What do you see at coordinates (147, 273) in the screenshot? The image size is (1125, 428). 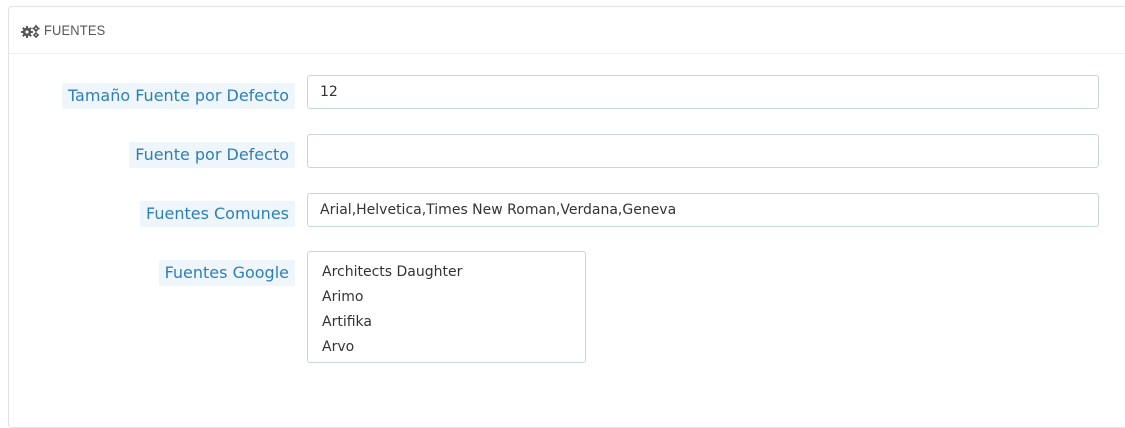 I see `google-fonts-label-wrap: Fuentes Google` at bounding box center [147, 273].